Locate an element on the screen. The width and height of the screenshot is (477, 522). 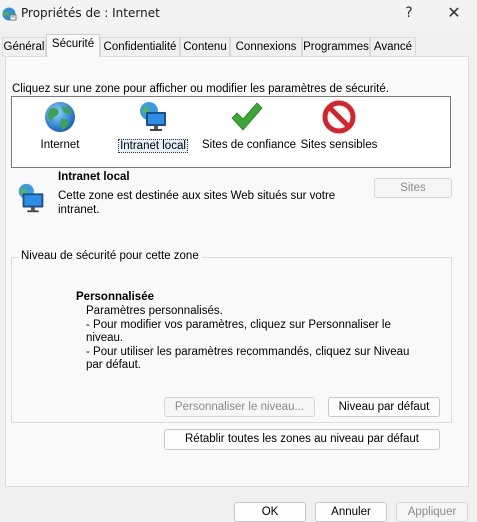
network-monitor-icon is located at coordinates (153, 116).